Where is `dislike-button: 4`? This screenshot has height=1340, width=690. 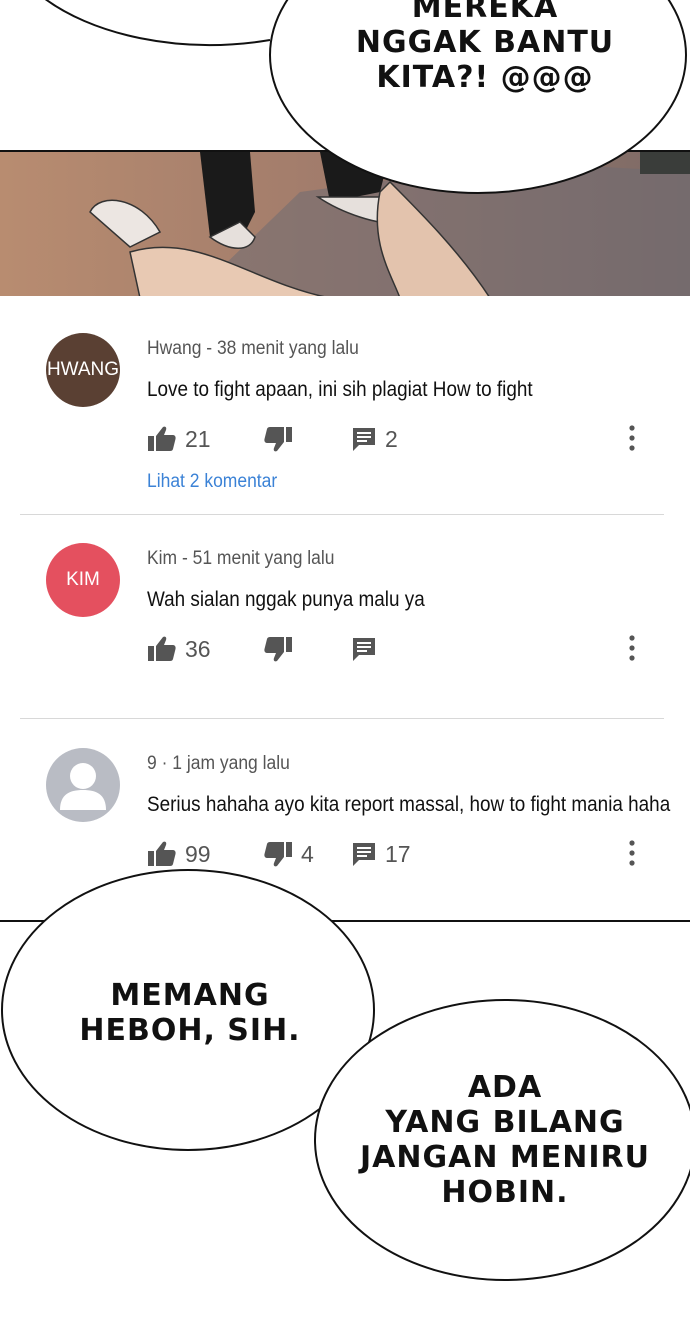 dislike-button: 4 is located at coordinates (288, 854).